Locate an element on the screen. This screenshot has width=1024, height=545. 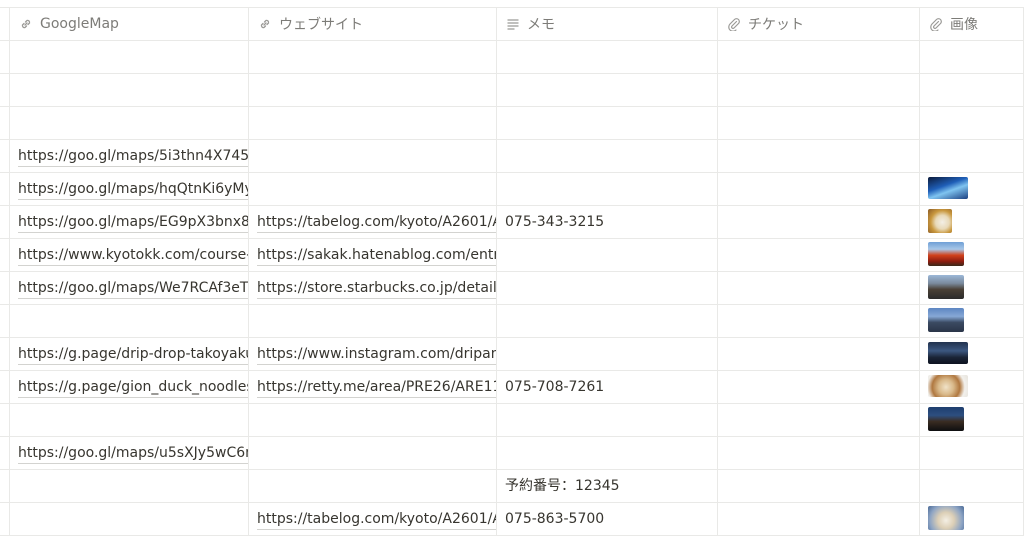
river-evening-thumbnail is located at coordinates (946, 320).